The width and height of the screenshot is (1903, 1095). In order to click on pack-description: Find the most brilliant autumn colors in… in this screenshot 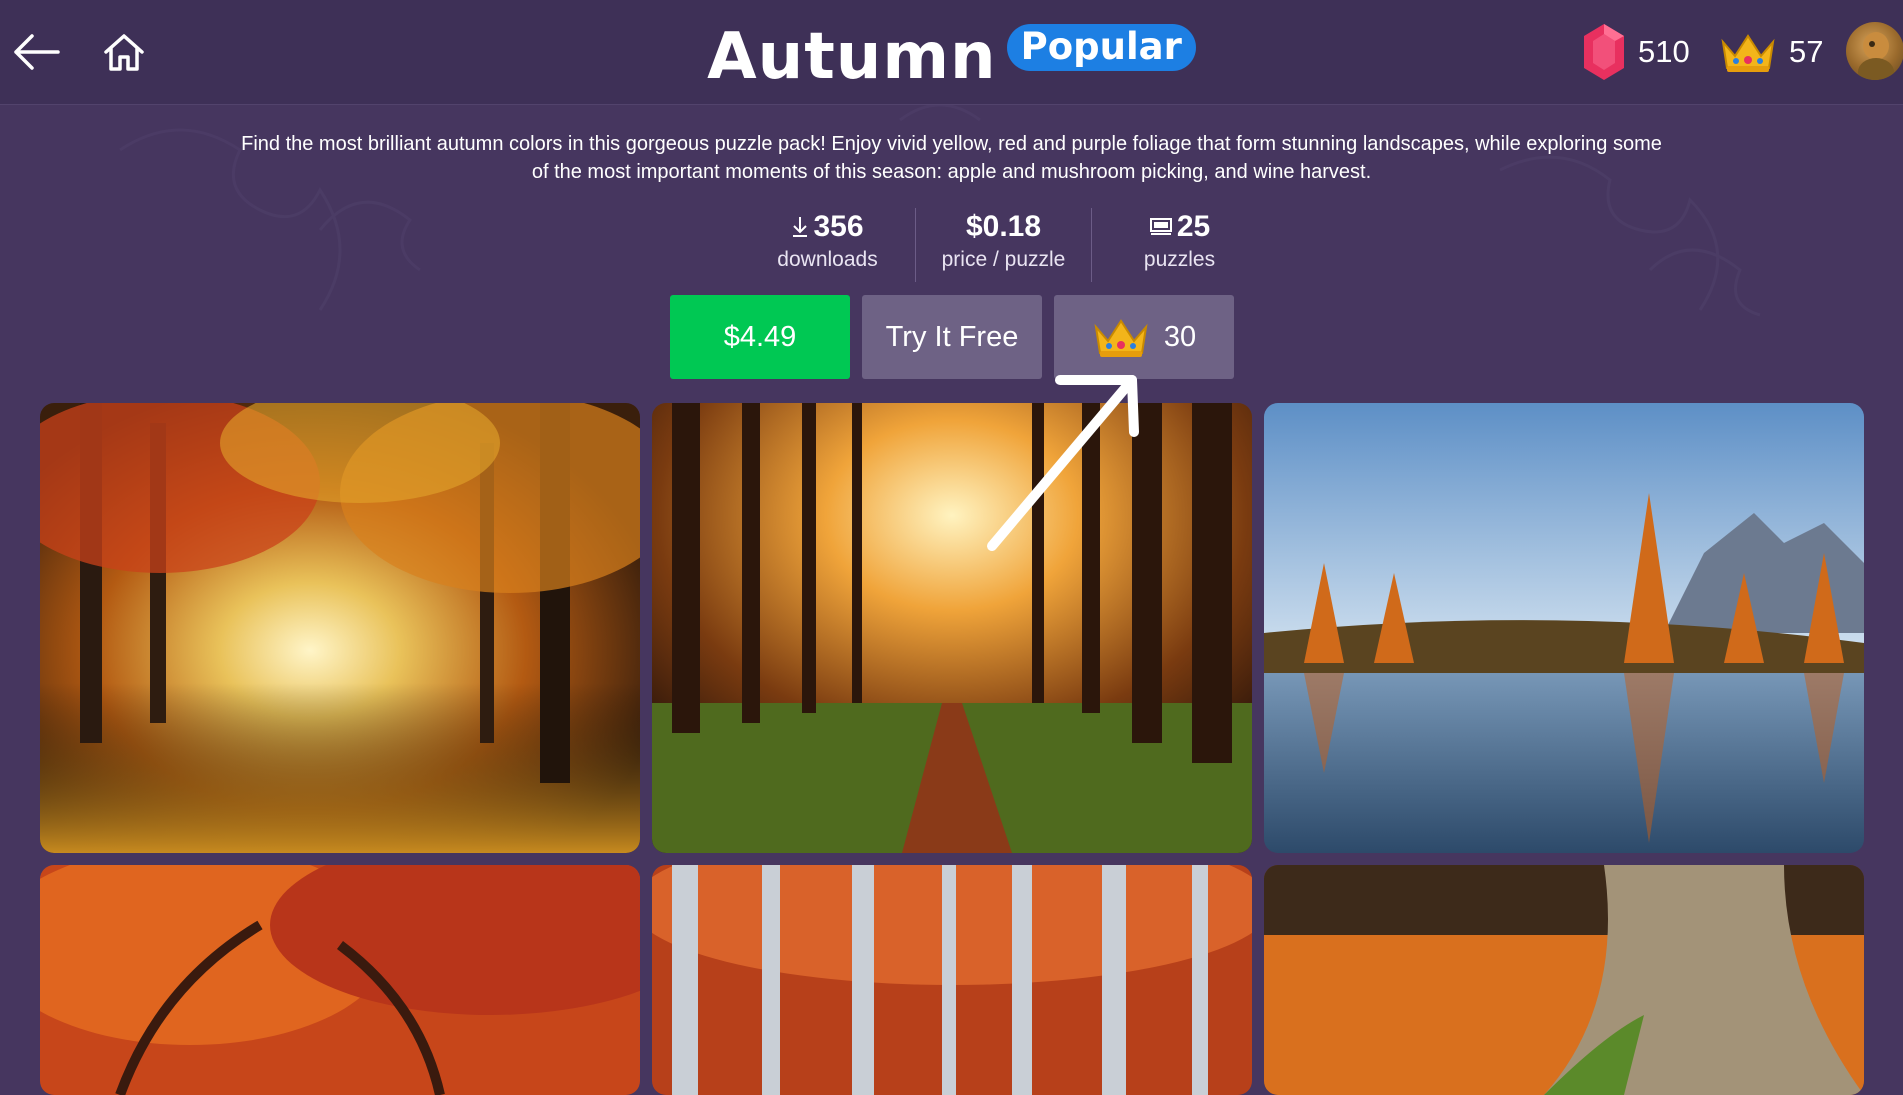, I will do `click(951, 158)`.